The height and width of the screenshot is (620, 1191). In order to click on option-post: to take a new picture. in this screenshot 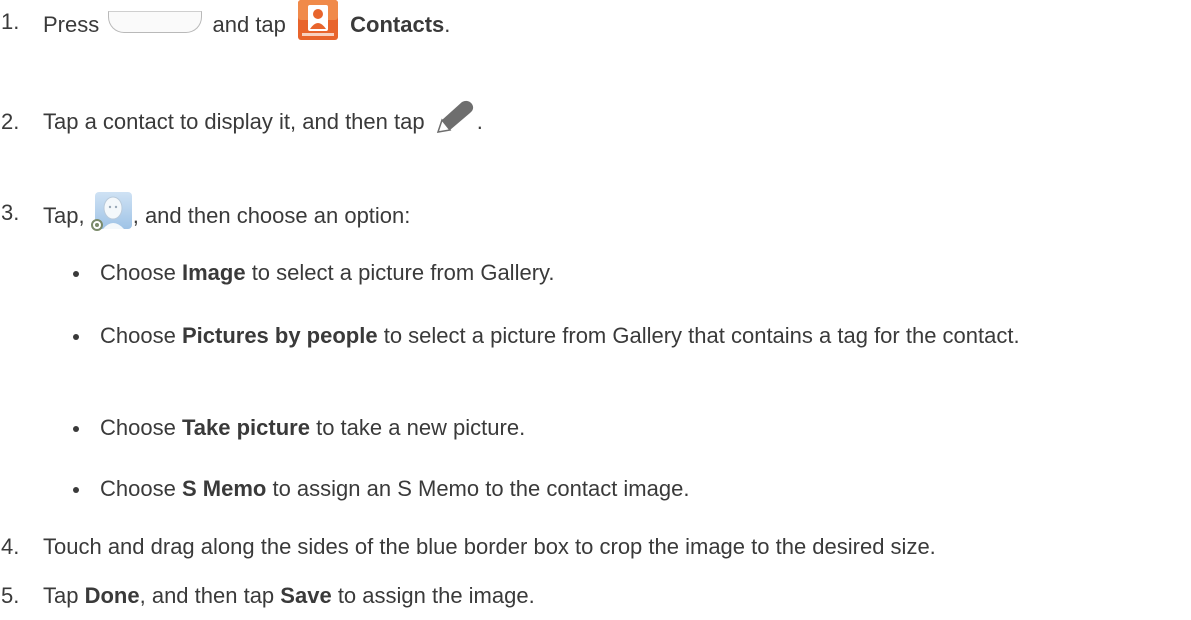, I will do `click(421, 427)`.